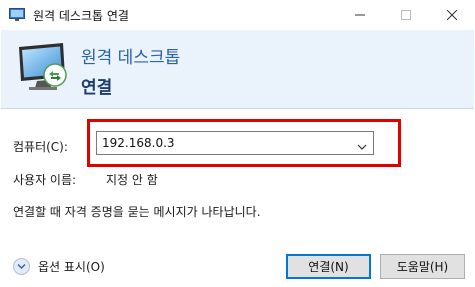  What do you see at coordinates (235, 143) in the screenshot?
I see `computer-combobox: 192.168.0.3` at bounding box center [235, 143].